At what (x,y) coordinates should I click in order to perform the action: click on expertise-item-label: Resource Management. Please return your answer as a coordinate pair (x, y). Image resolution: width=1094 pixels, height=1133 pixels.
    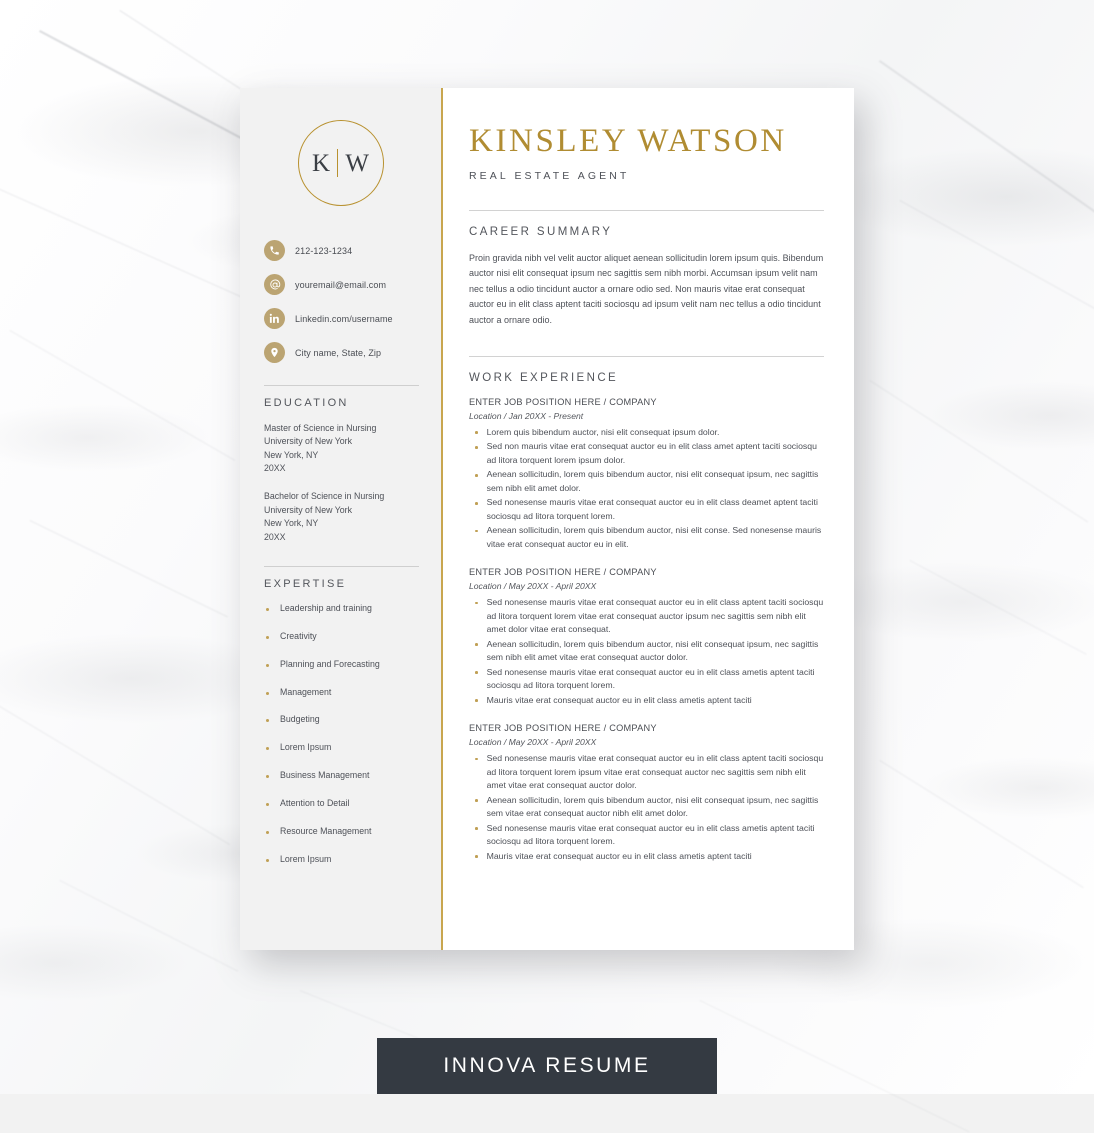
    Looking at the image, I should click on (326, 830).